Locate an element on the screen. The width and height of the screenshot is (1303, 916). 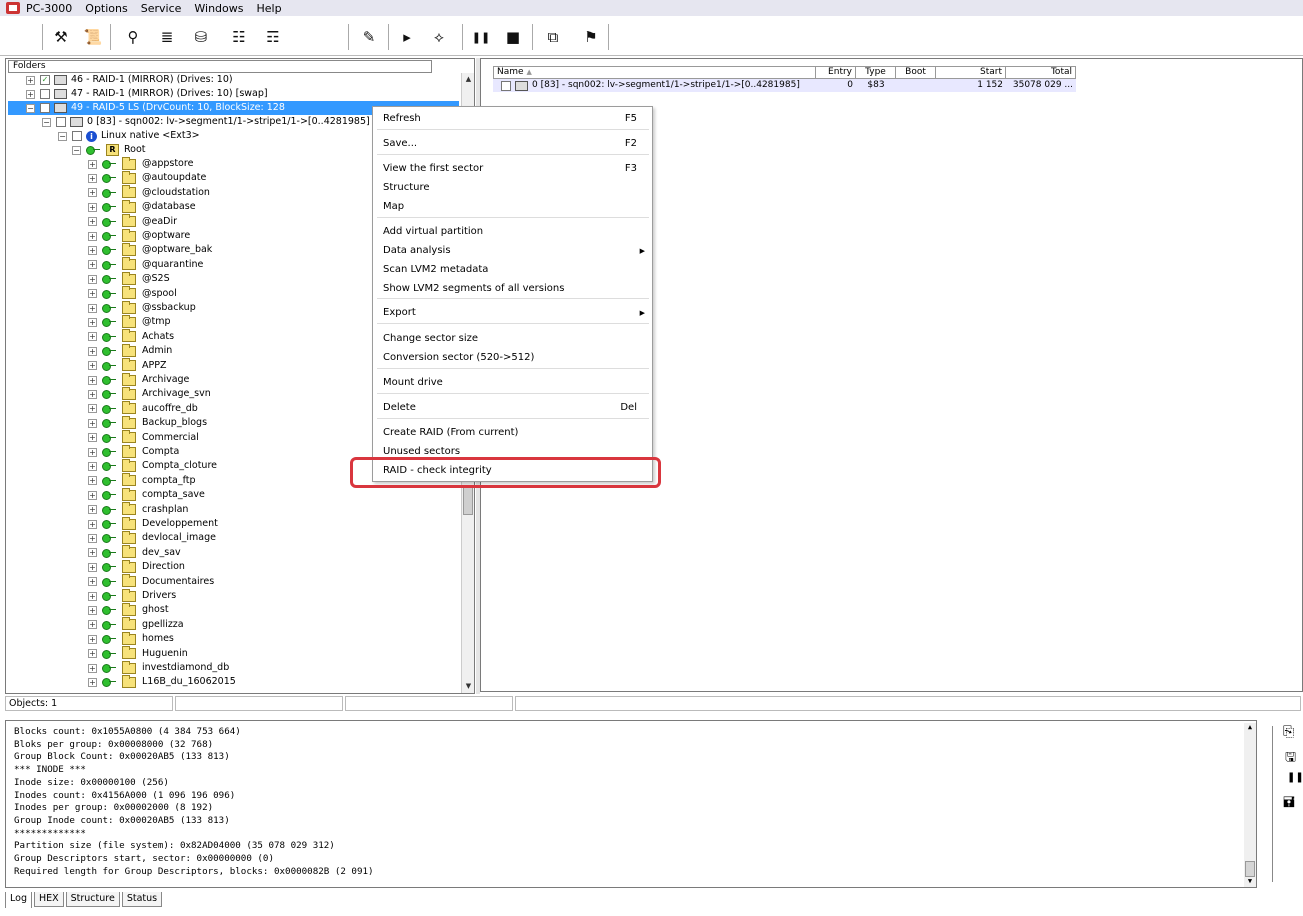
menu-item-structure: Structure is located at coordinates (514, 188).